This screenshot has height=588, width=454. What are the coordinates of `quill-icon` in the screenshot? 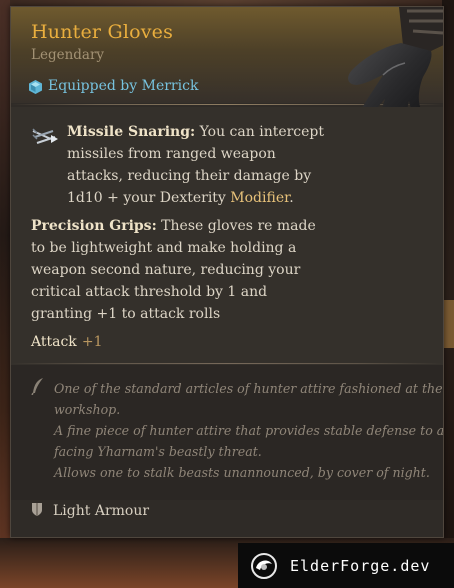 It's located at (38, 386).